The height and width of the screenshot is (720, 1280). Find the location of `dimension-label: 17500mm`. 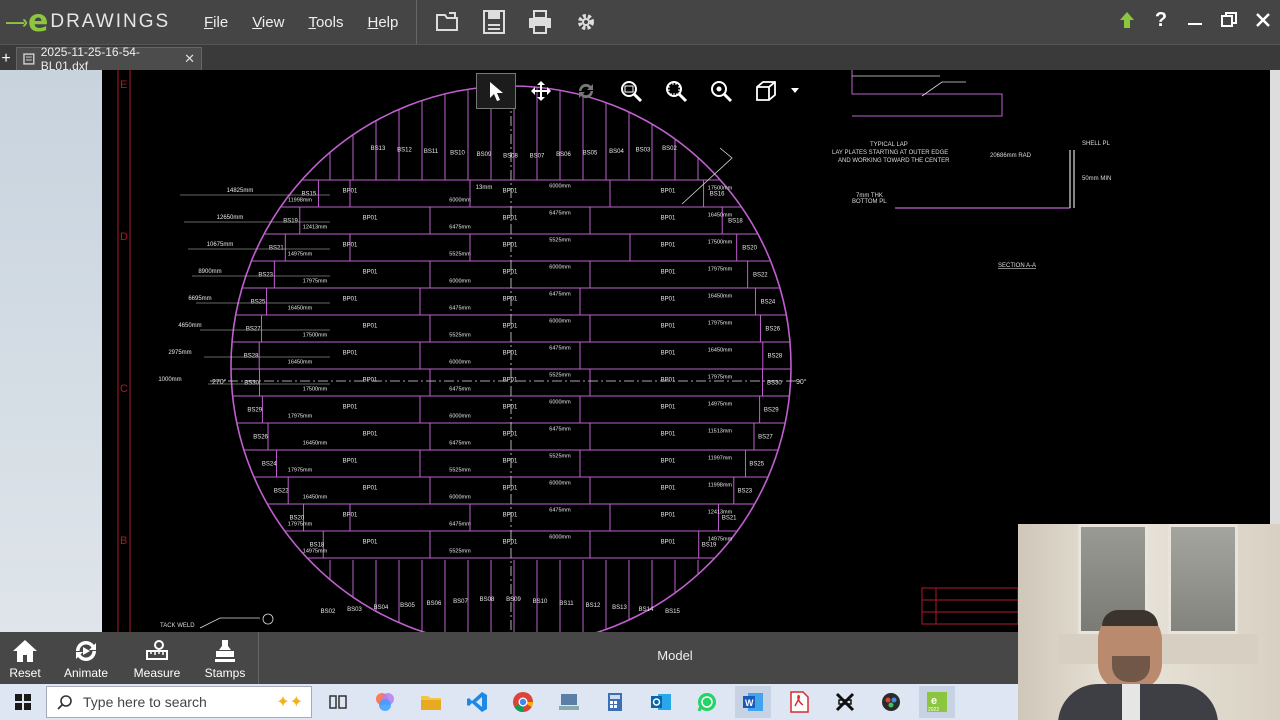

dimension-label: 17500mm is located at coordinates (315, 390).